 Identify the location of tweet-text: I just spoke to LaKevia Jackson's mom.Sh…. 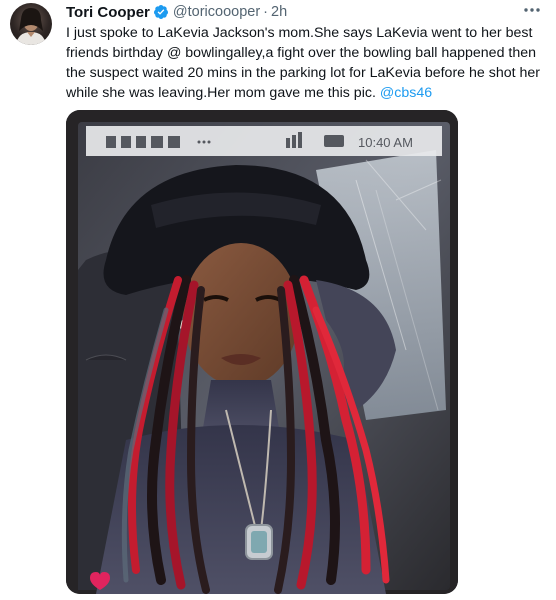
(308, 63).